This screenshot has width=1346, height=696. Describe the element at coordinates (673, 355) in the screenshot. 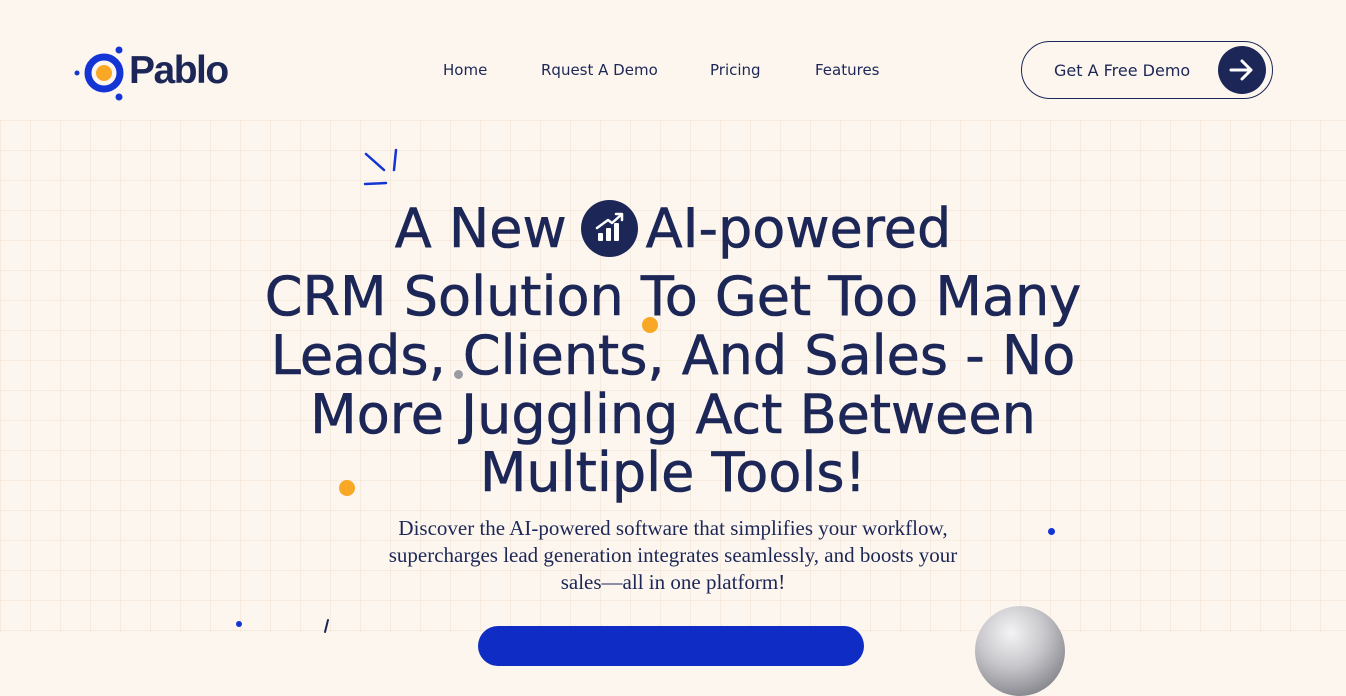

I see `hero-title-line-3: Leads, Clients, And Sales - No` at that location.